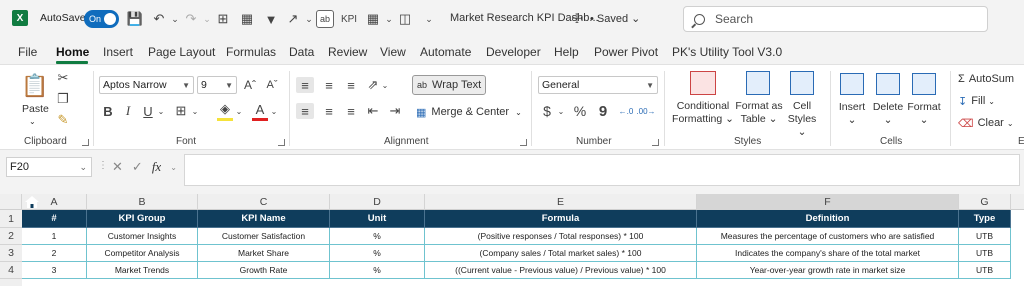 This screenshot has width=1024, height=286. I want to click on tab-pk-utility-tool: PK's Utility Tool V3.0, so click(727, 52).